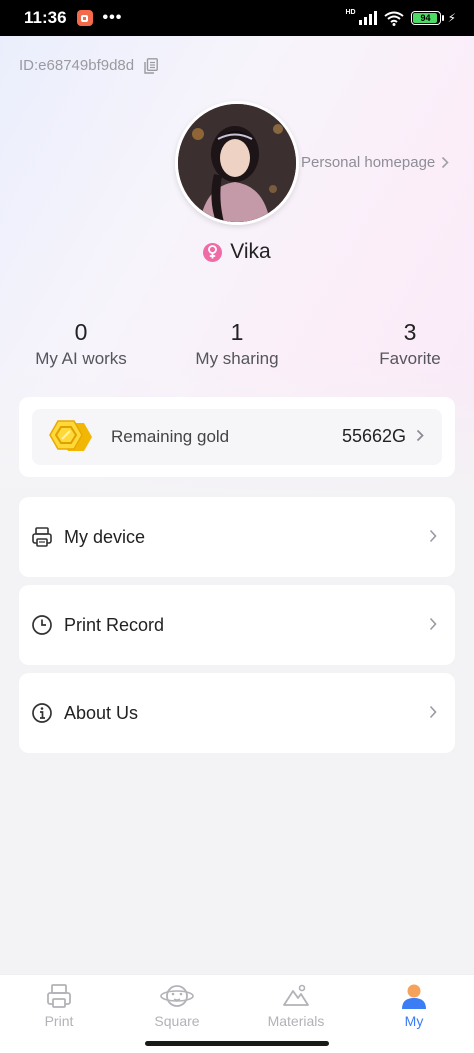 The height and width of the screenshot is (1053, 474). Describe the element at coordinates (410, 332) in the screenshot. I see `stat-value: 3` at that location.